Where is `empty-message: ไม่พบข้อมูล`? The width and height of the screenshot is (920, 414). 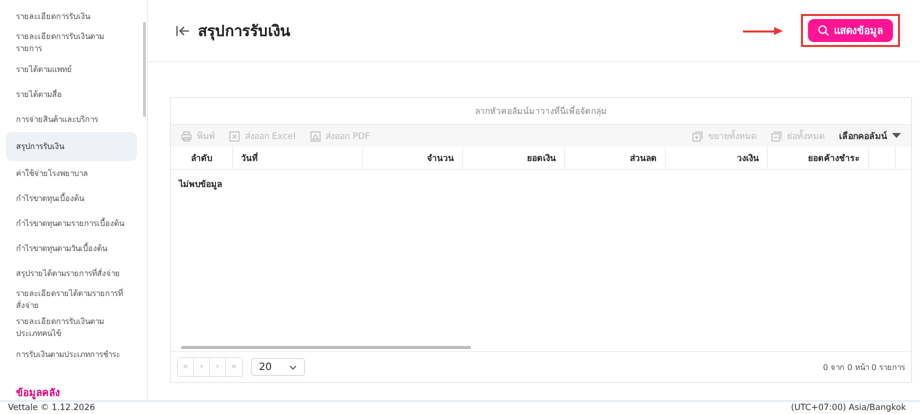
empty-message: ไม่พบข้อมูล is located at coordinates (200, 185).